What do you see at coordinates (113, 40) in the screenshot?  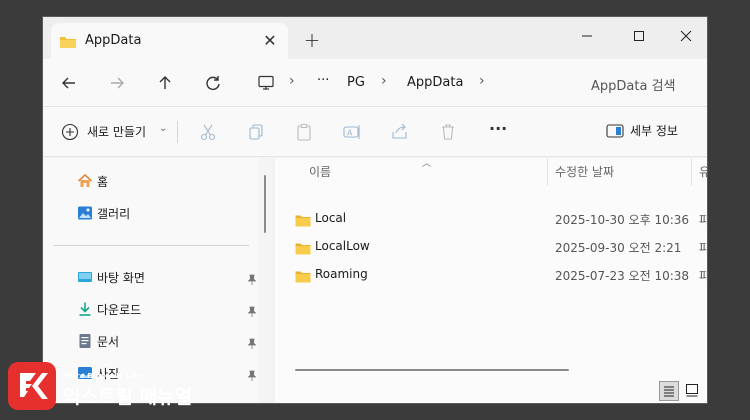 I see `tab-title: AppData` at bounding box center [113, 40].